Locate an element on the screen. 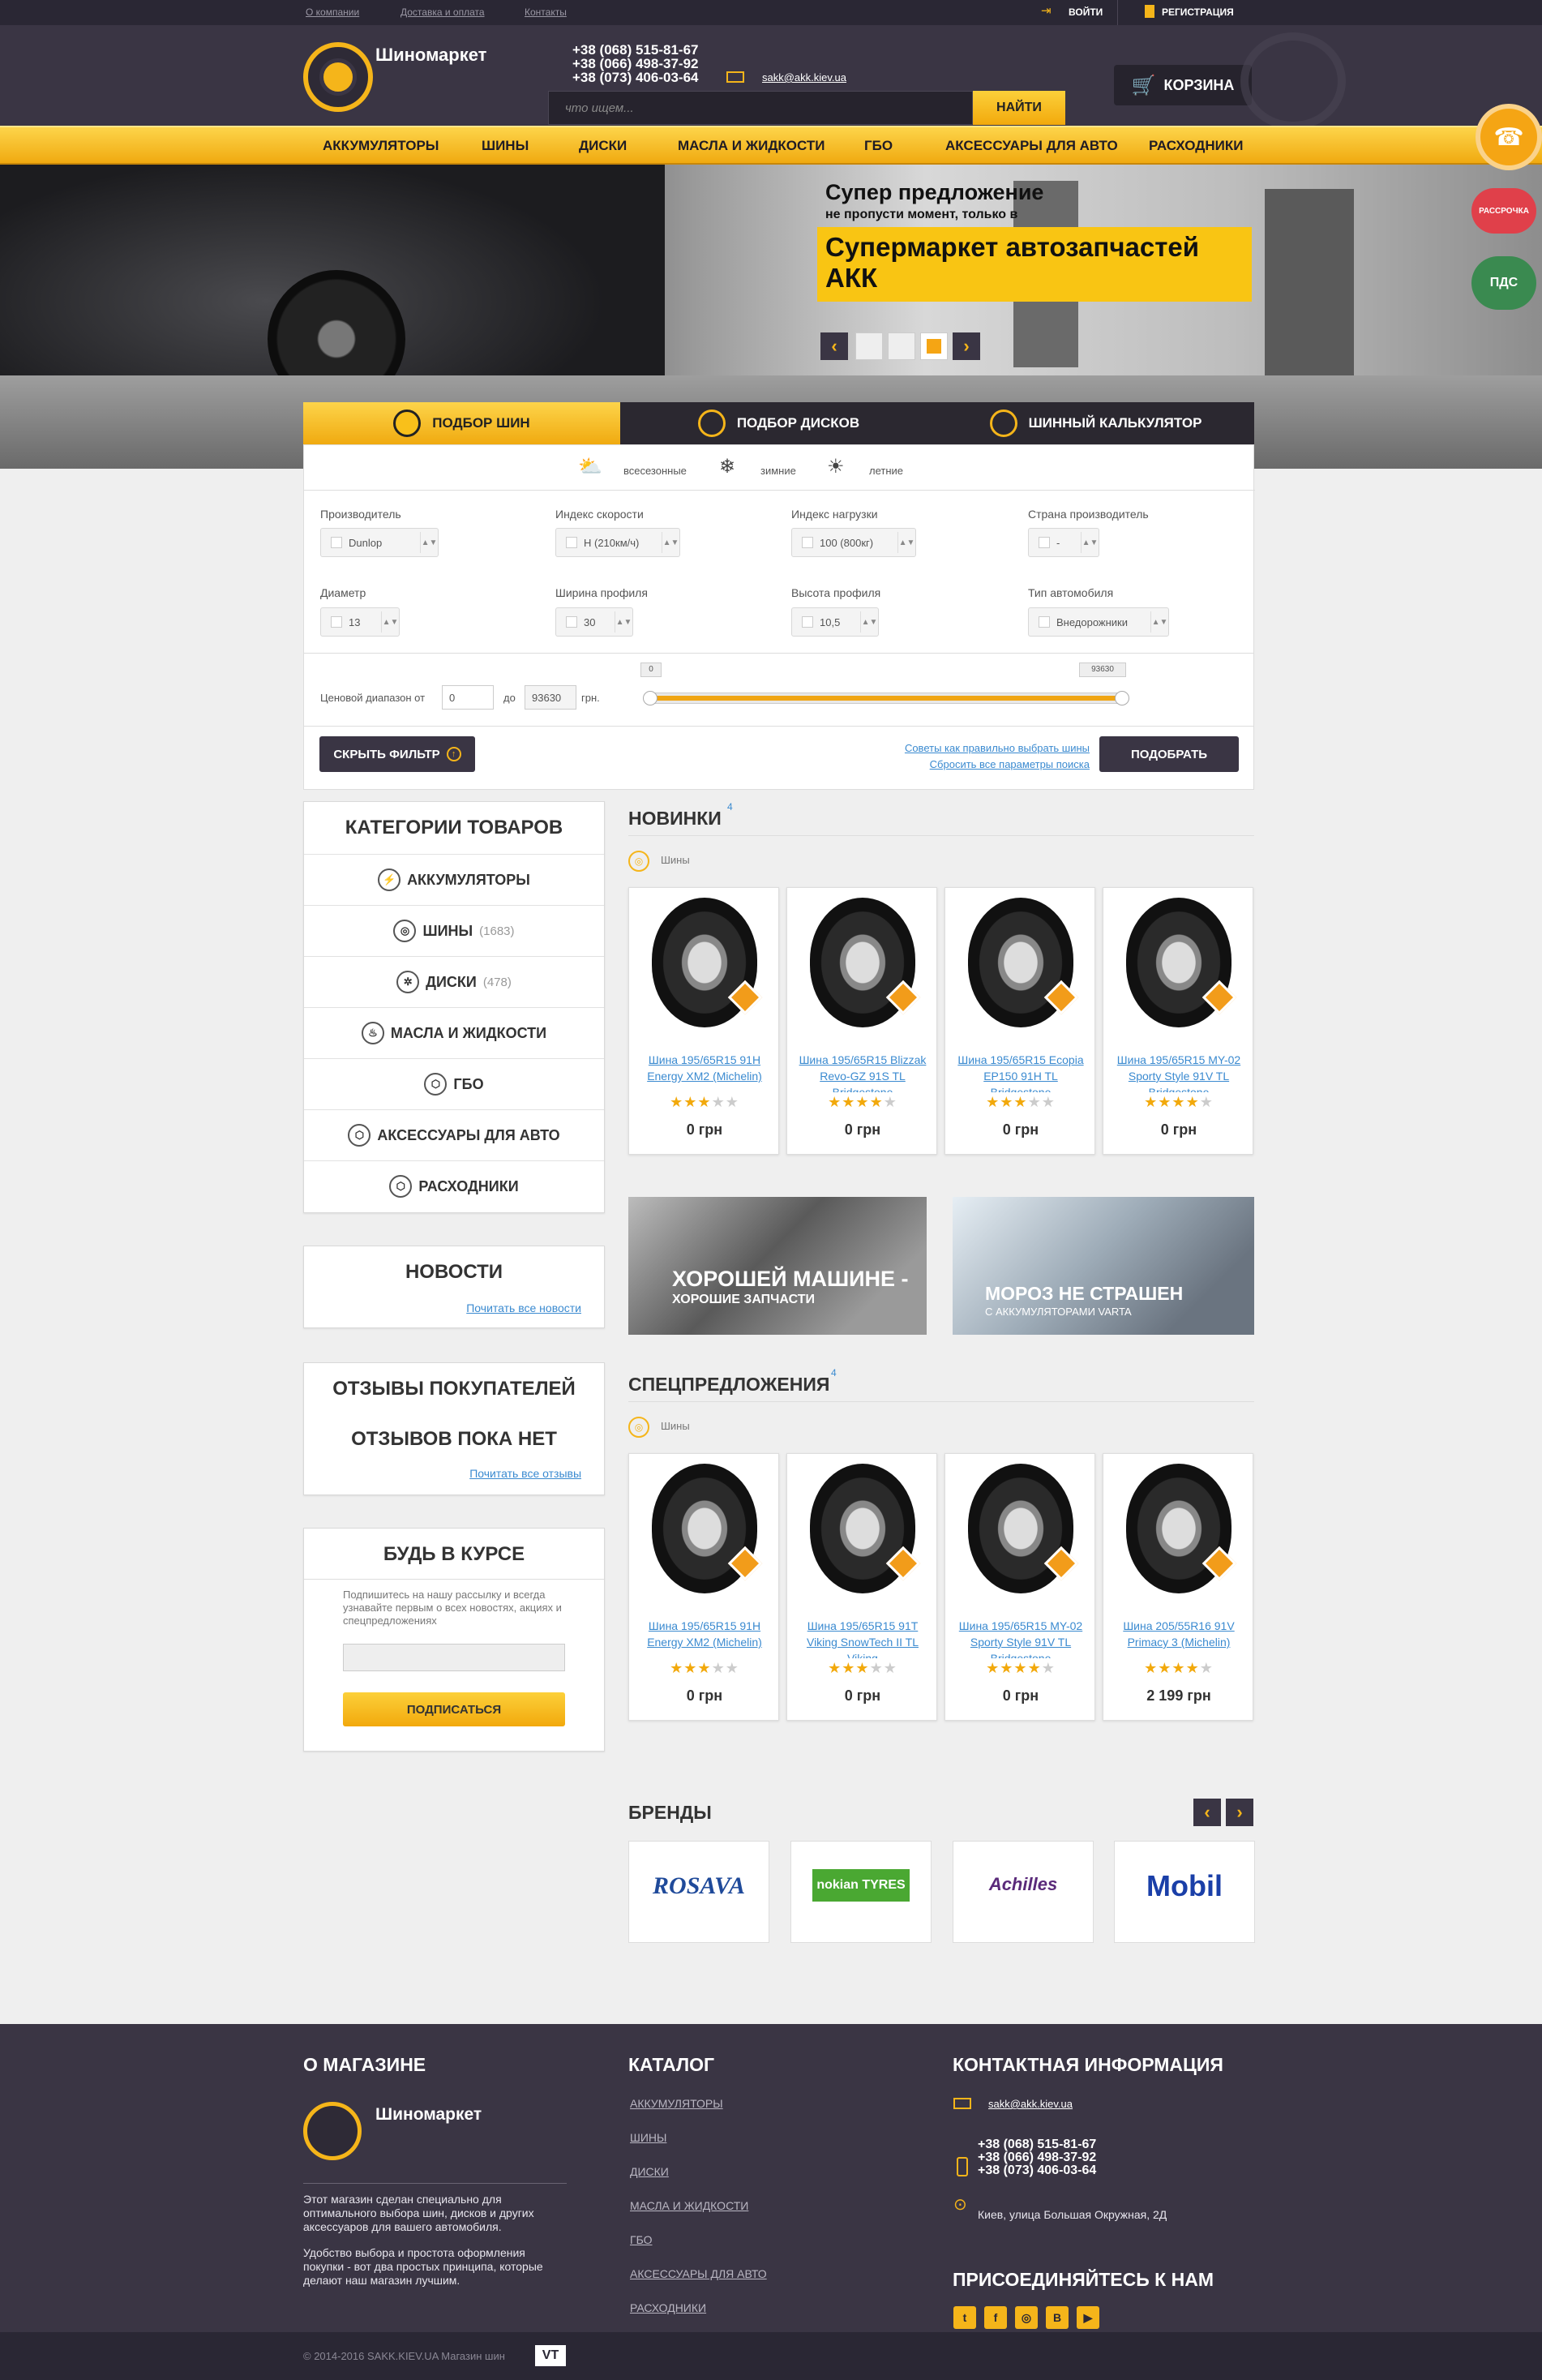 This screenshot has height=2380, width=1542. callback-phone-icon: ☎ is located at coordinates (1509, 137).